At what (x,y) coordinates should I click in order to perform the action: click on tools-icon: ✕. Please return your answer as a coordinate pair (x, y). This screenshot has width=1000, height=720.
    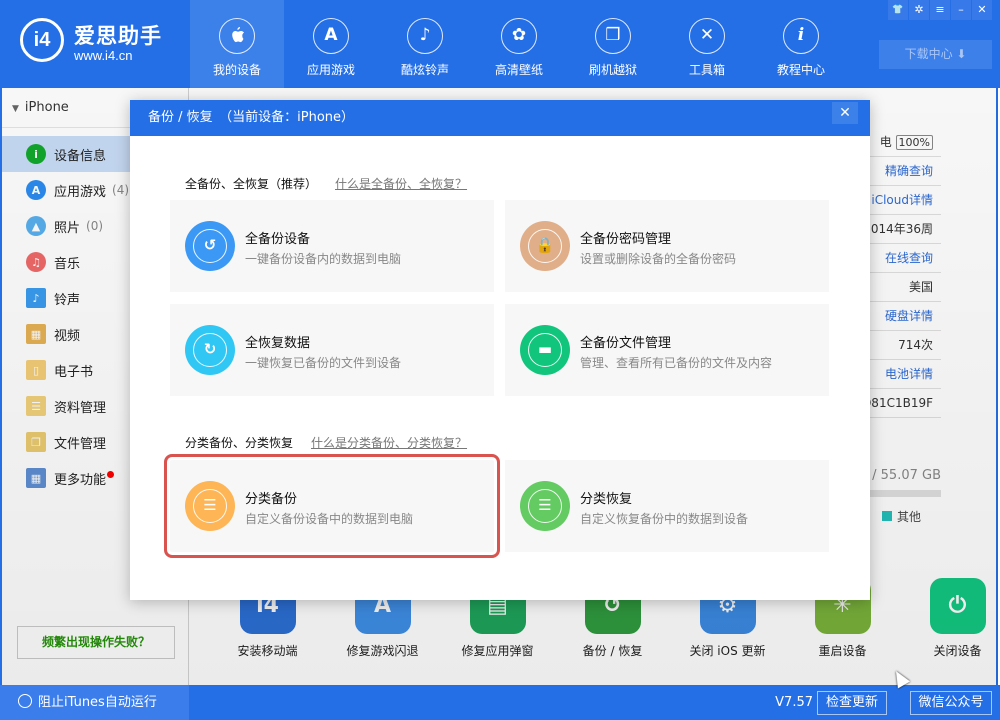
    Looking at the image, I should click on (707, 36).